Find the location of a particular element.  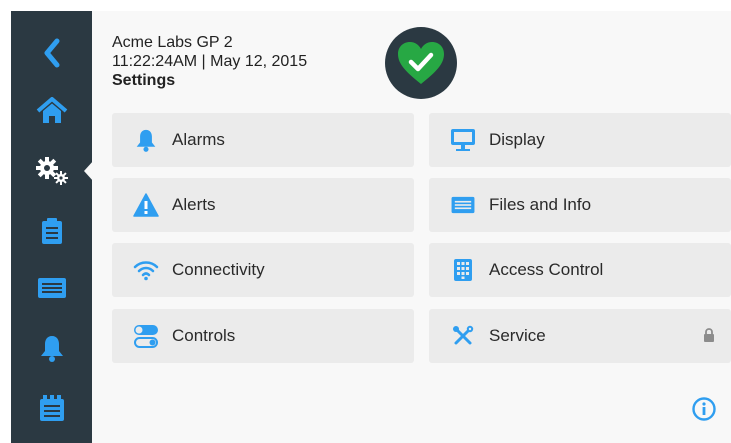

tile-alerts: Alerts is located at coordinates (263, 205).